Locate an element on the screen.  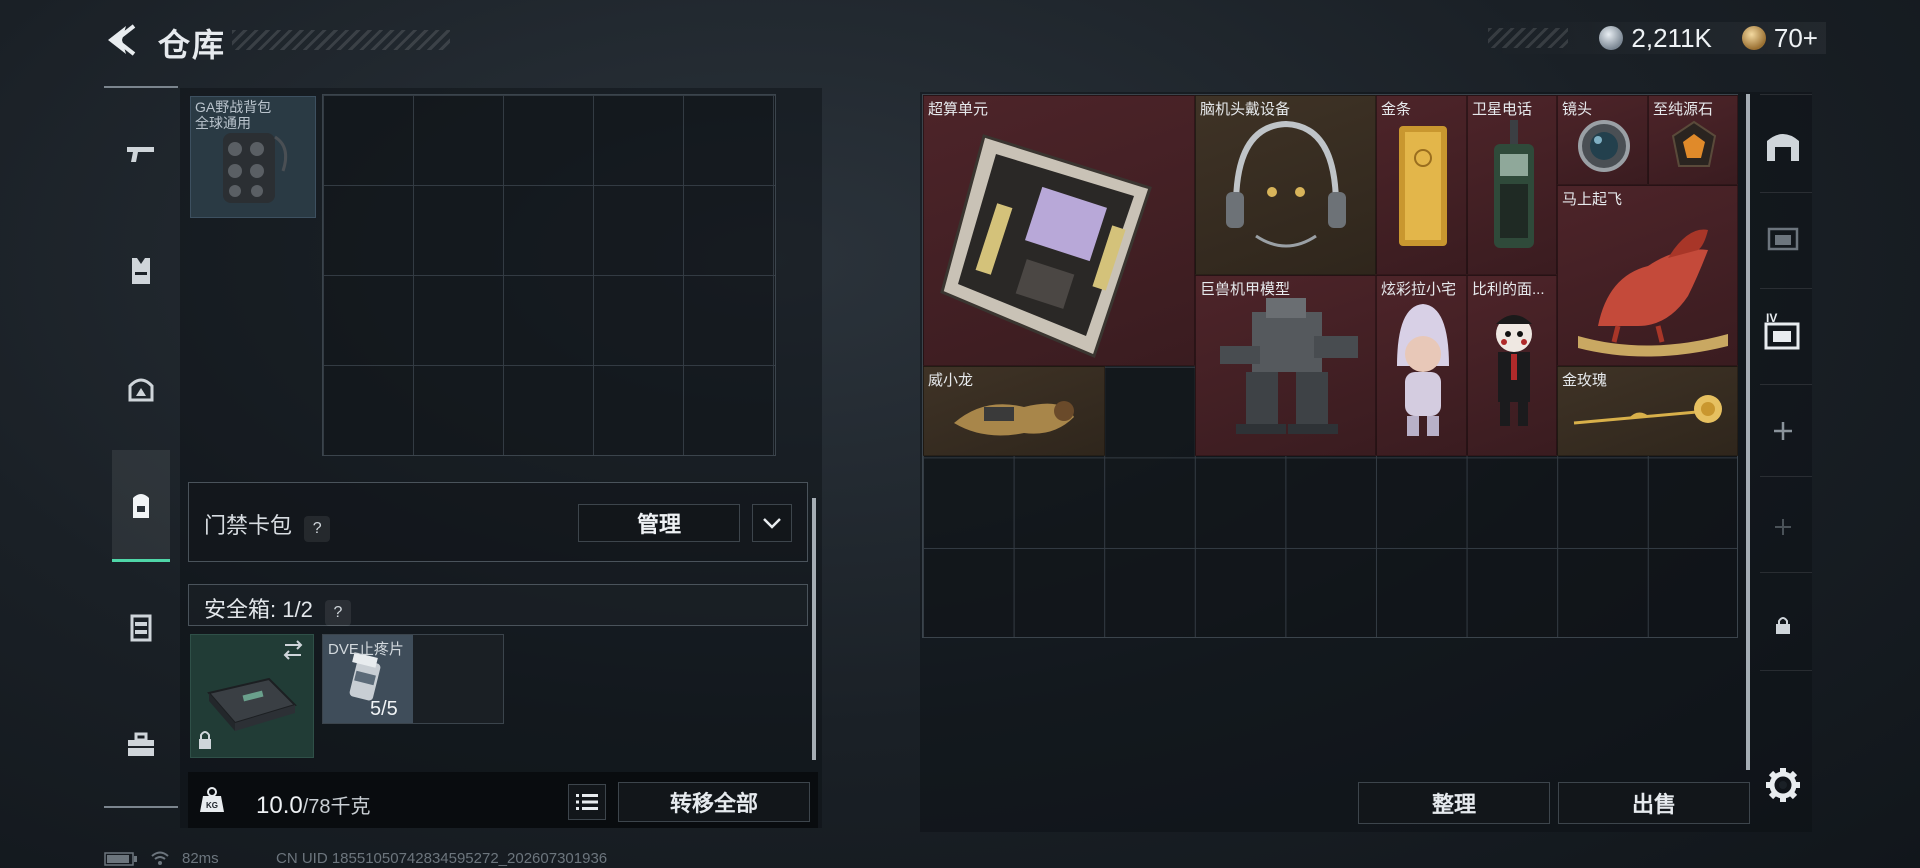
safebox-label: 安全箱: 1/2 ? is located at coordinates (277, 609).